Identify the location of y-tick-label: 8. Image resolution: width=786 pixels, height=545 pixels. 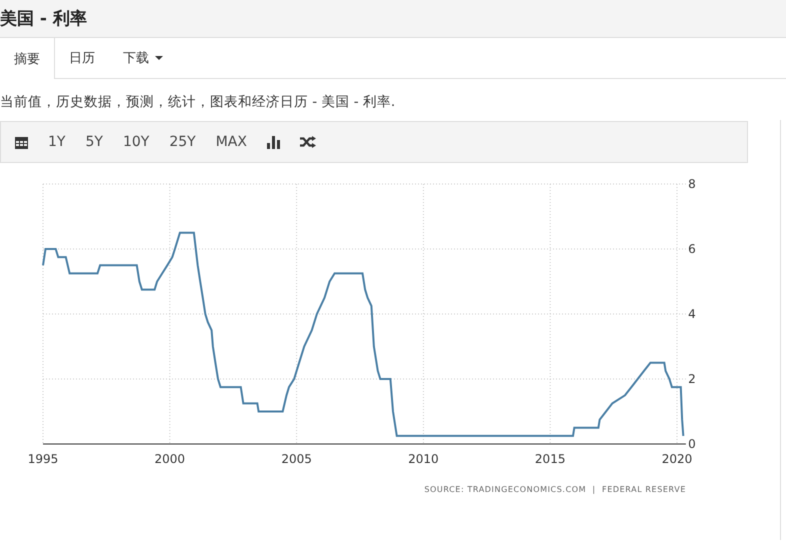
(692, 184).